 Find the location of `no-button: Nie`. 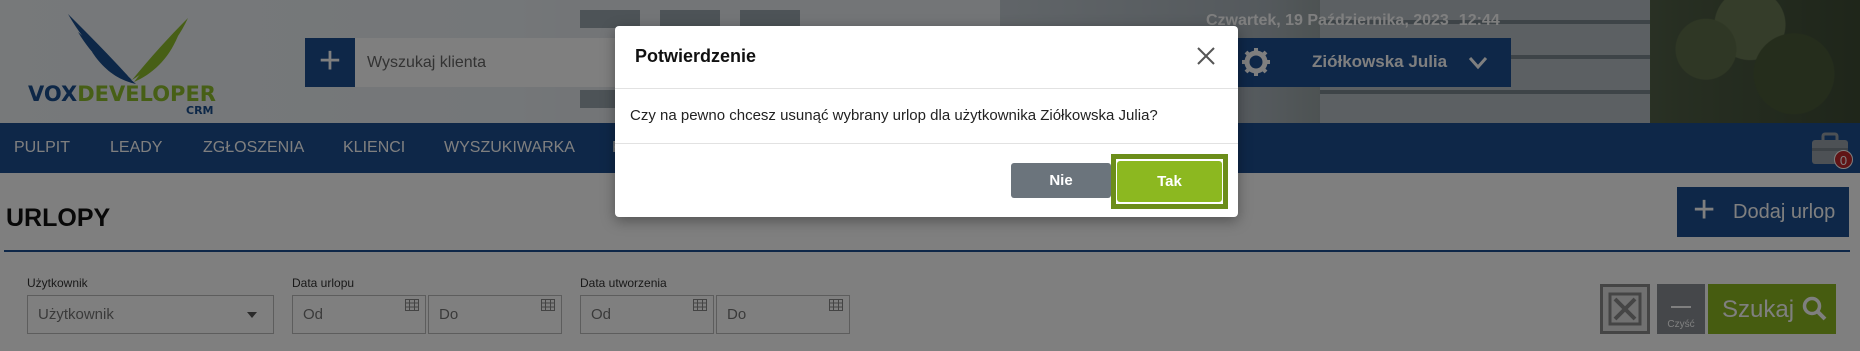

no-button: Nie is located at coordinates (1061, 180).